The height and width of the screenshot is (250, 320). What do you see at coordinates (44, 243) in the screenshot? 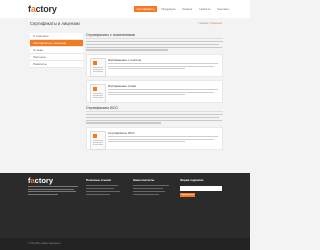
I see `copyright-text: © 2014 Все права защищены` at bounding box center [44, 243].